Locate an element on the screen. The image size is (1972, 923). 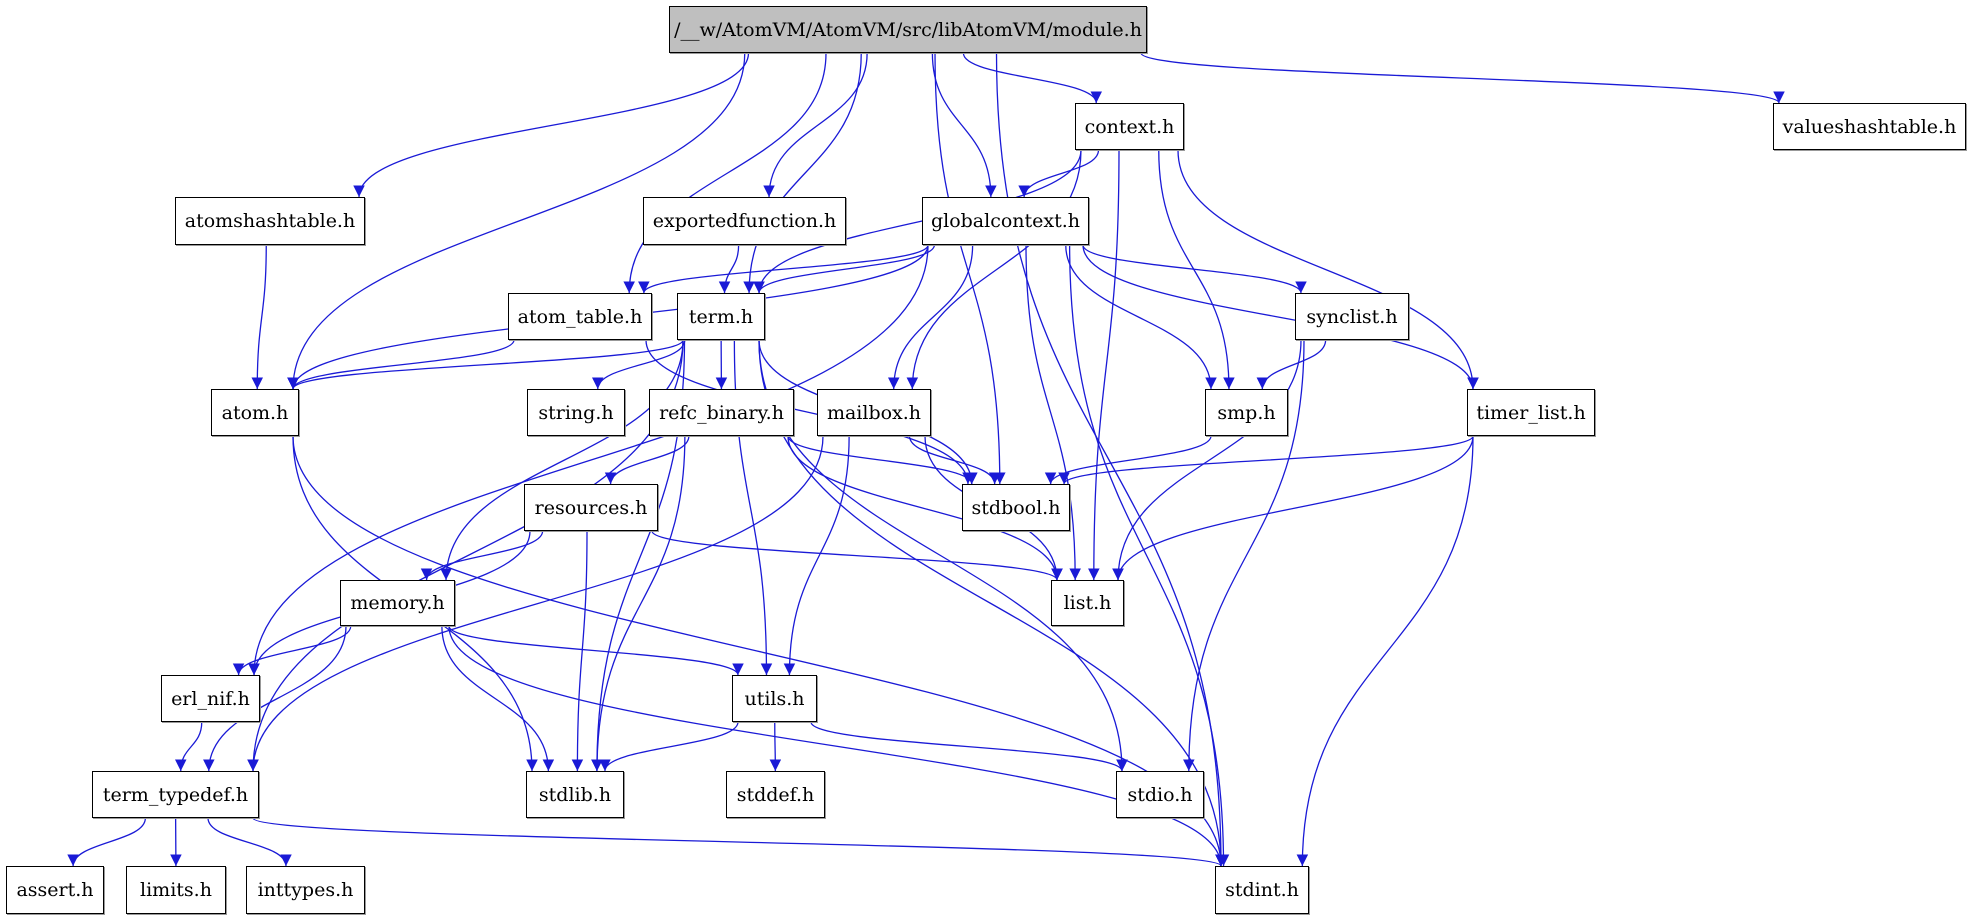
node-mailbox-h: mailbox.h is located at coordinates (874, 412).